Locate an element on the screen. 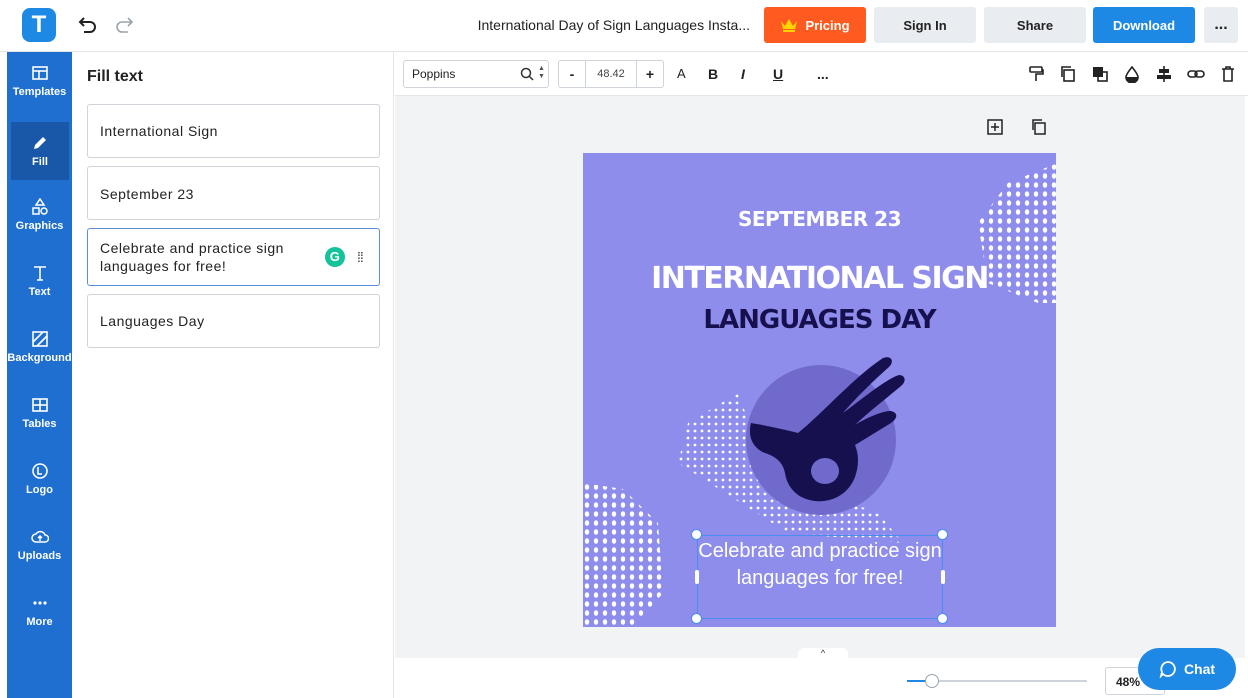  bold-button: B is located at coordinates (713, 74).